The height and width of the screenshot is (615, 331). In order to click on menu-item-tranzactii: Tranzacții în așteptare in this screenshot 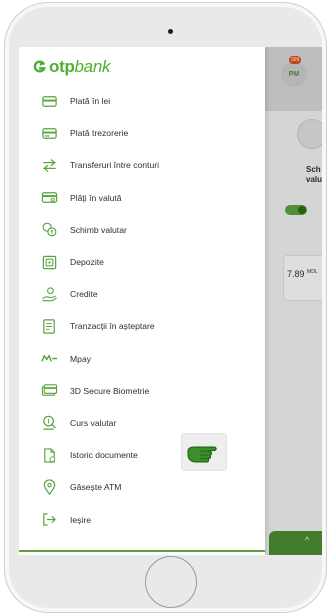, I will do `click(142, 326)`.